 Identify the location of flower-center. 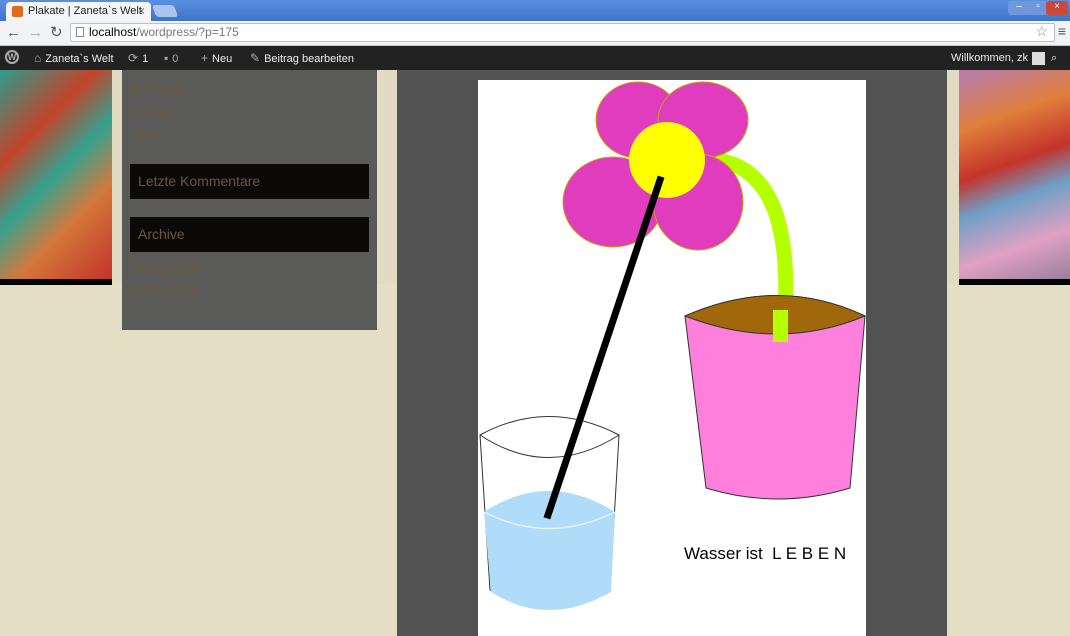
(667, 160).